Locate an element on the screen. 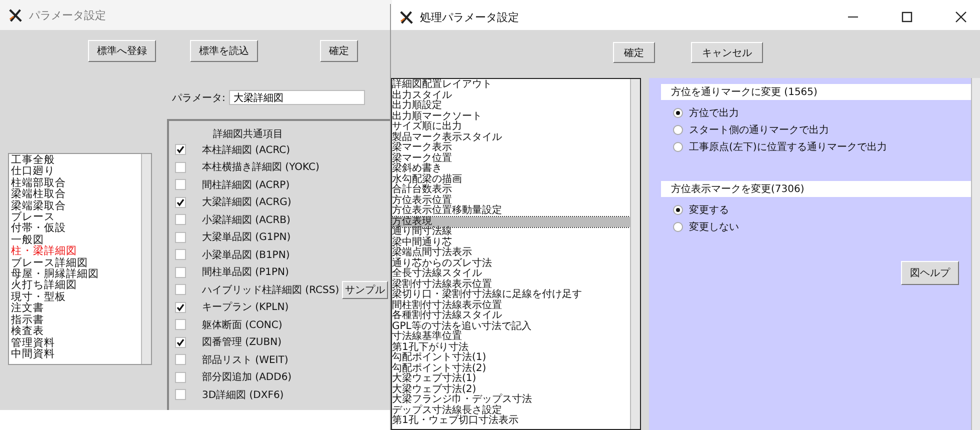 This screenshot has height=430, width=980. category-item: 付帯・仮設 is located at coordinates (75, 229).